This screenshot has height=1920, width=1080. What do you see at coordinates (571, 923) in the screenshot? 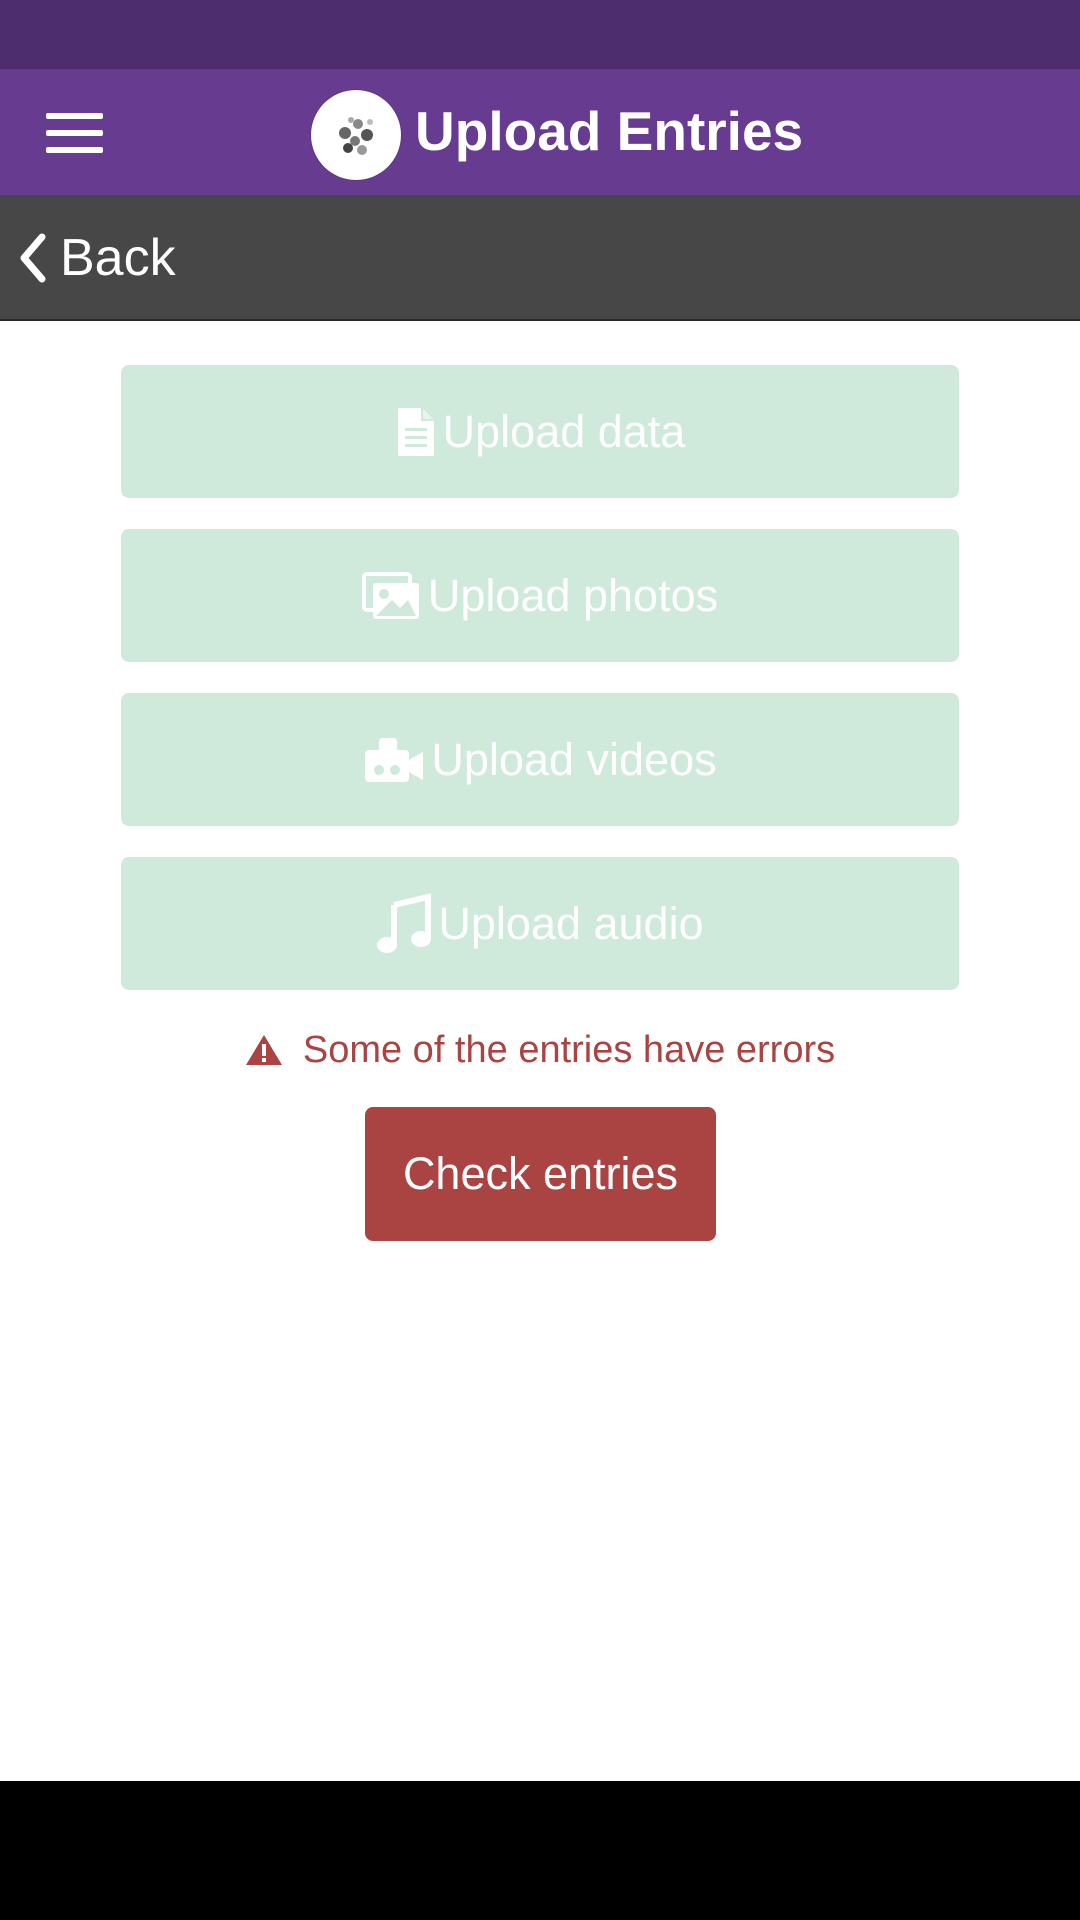
I see `upload-audio-label: Upload audio` at bounding box center [571, 923].